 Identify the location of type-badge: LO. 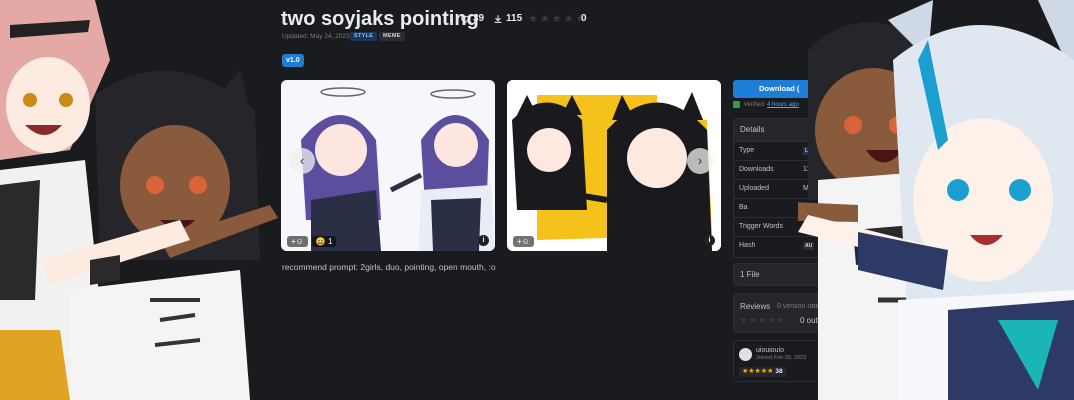
(808, 151).